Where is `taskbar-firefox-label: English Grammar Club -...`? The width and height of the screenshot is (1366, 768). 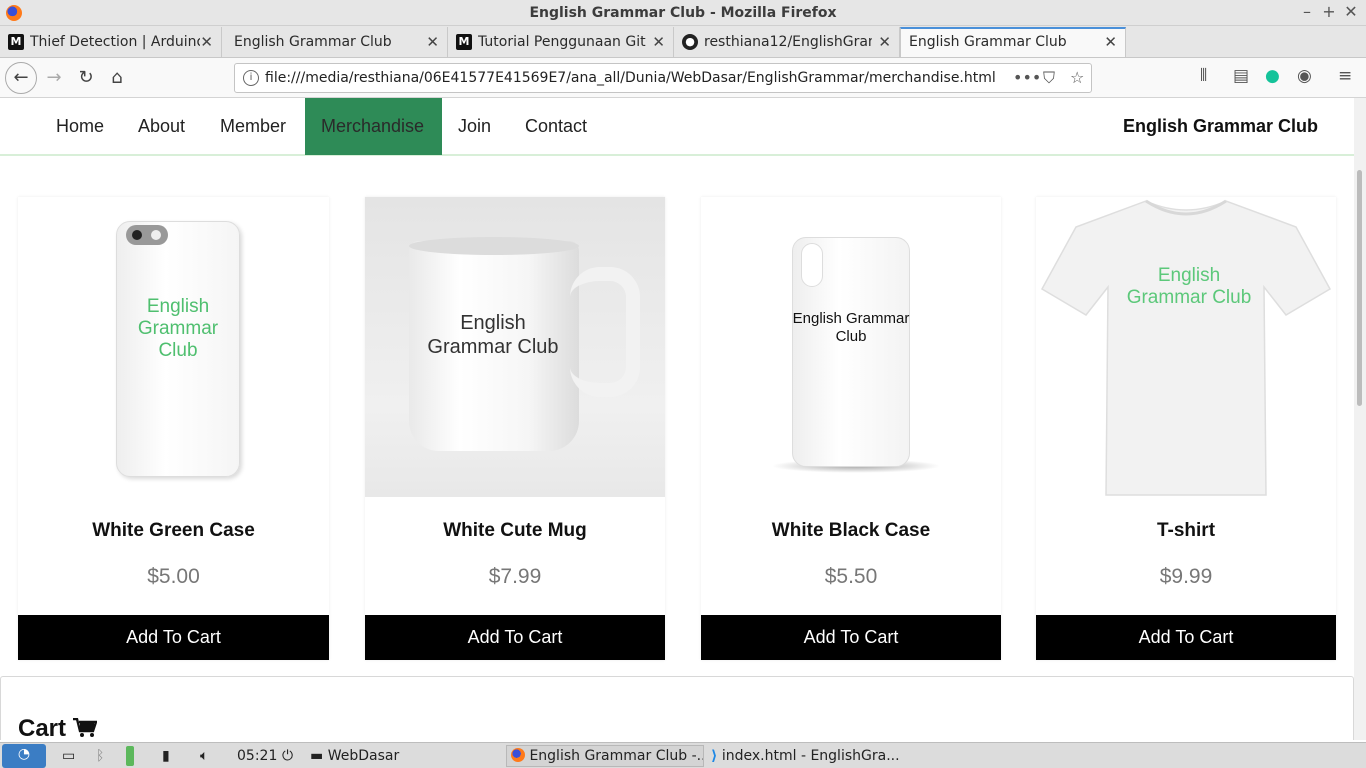
taskbar-firefox-label: English Grammar Club -... is located at coordinates (616, 756).